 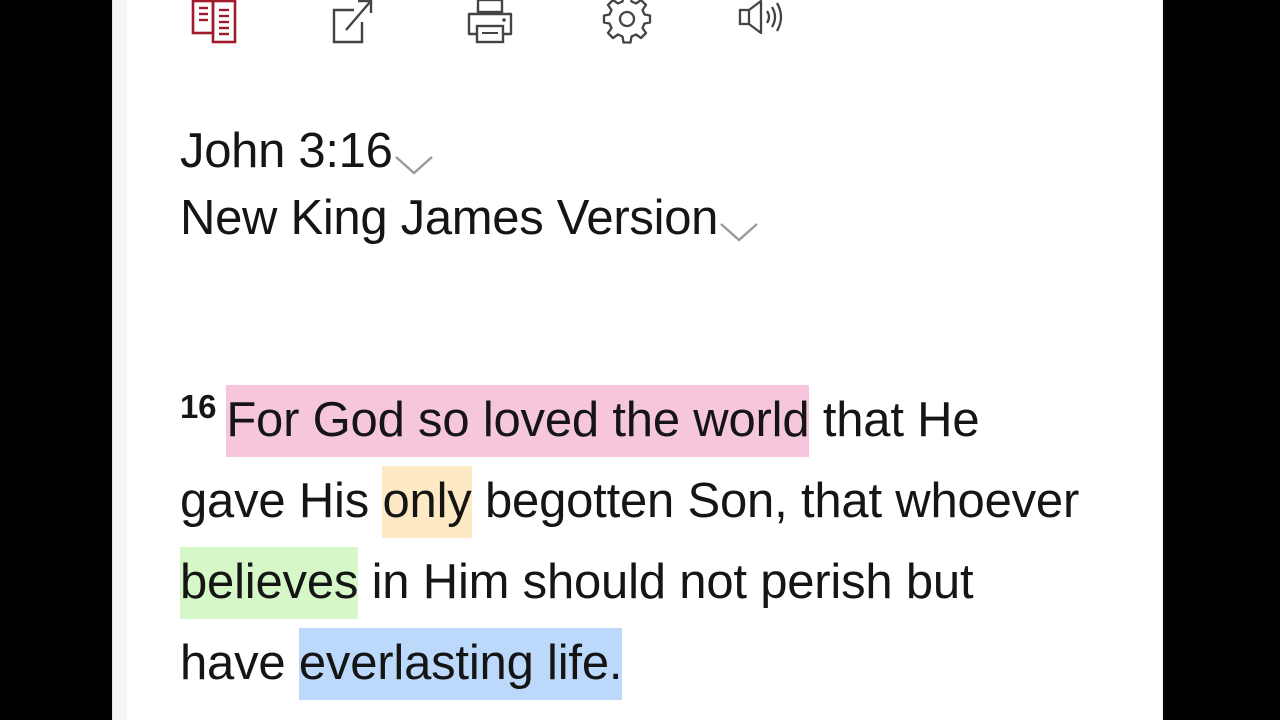 What do you see at coordinates (775, 501) in the screenshot?
I see `verse-segment: begotten Son, that whoever` at bounding box center [775, 501].